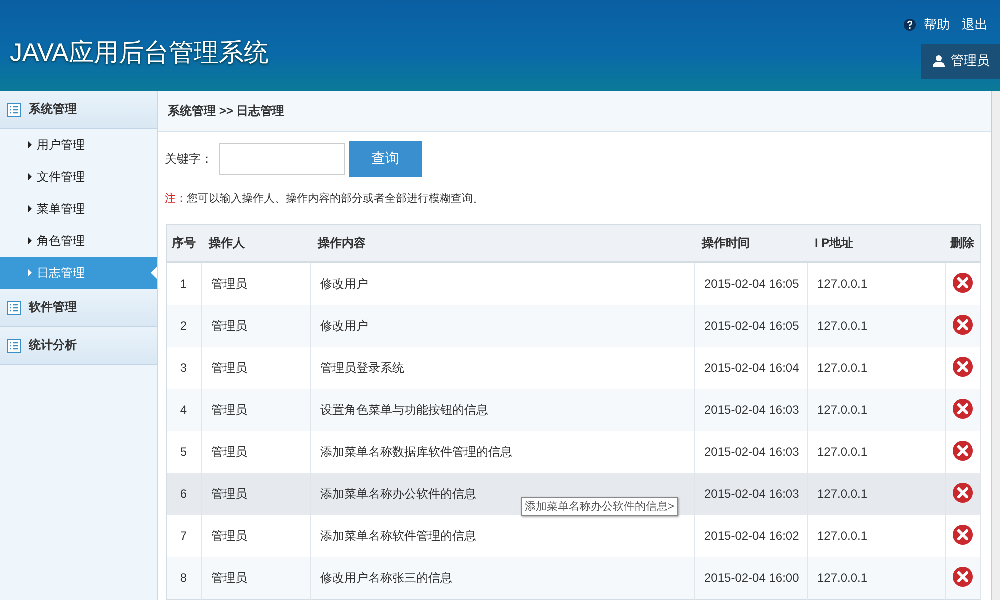  What do you see at coordinates (183, 243) in the screenshot?
I see `column-header: 序号` at bounding box center [183, 243].